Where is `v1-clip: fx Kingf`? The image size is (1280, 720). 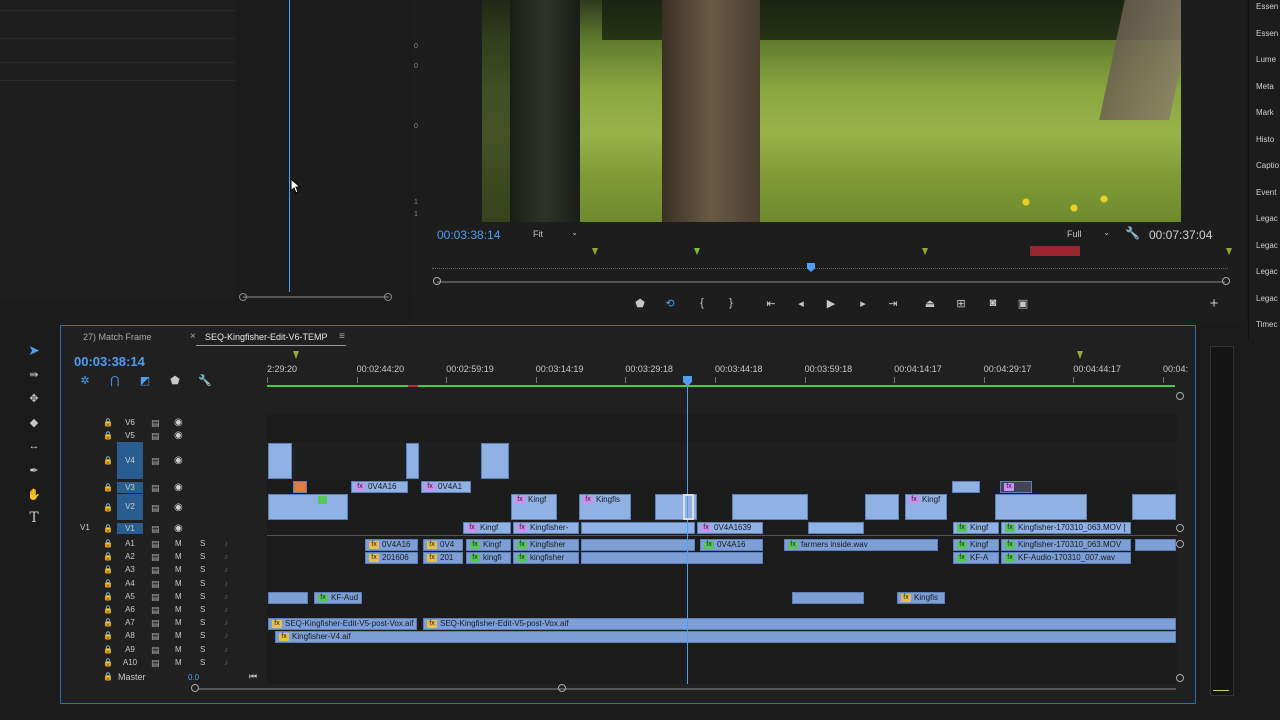 v1-clip: fx Kingf is located at coordinates (487, 528).